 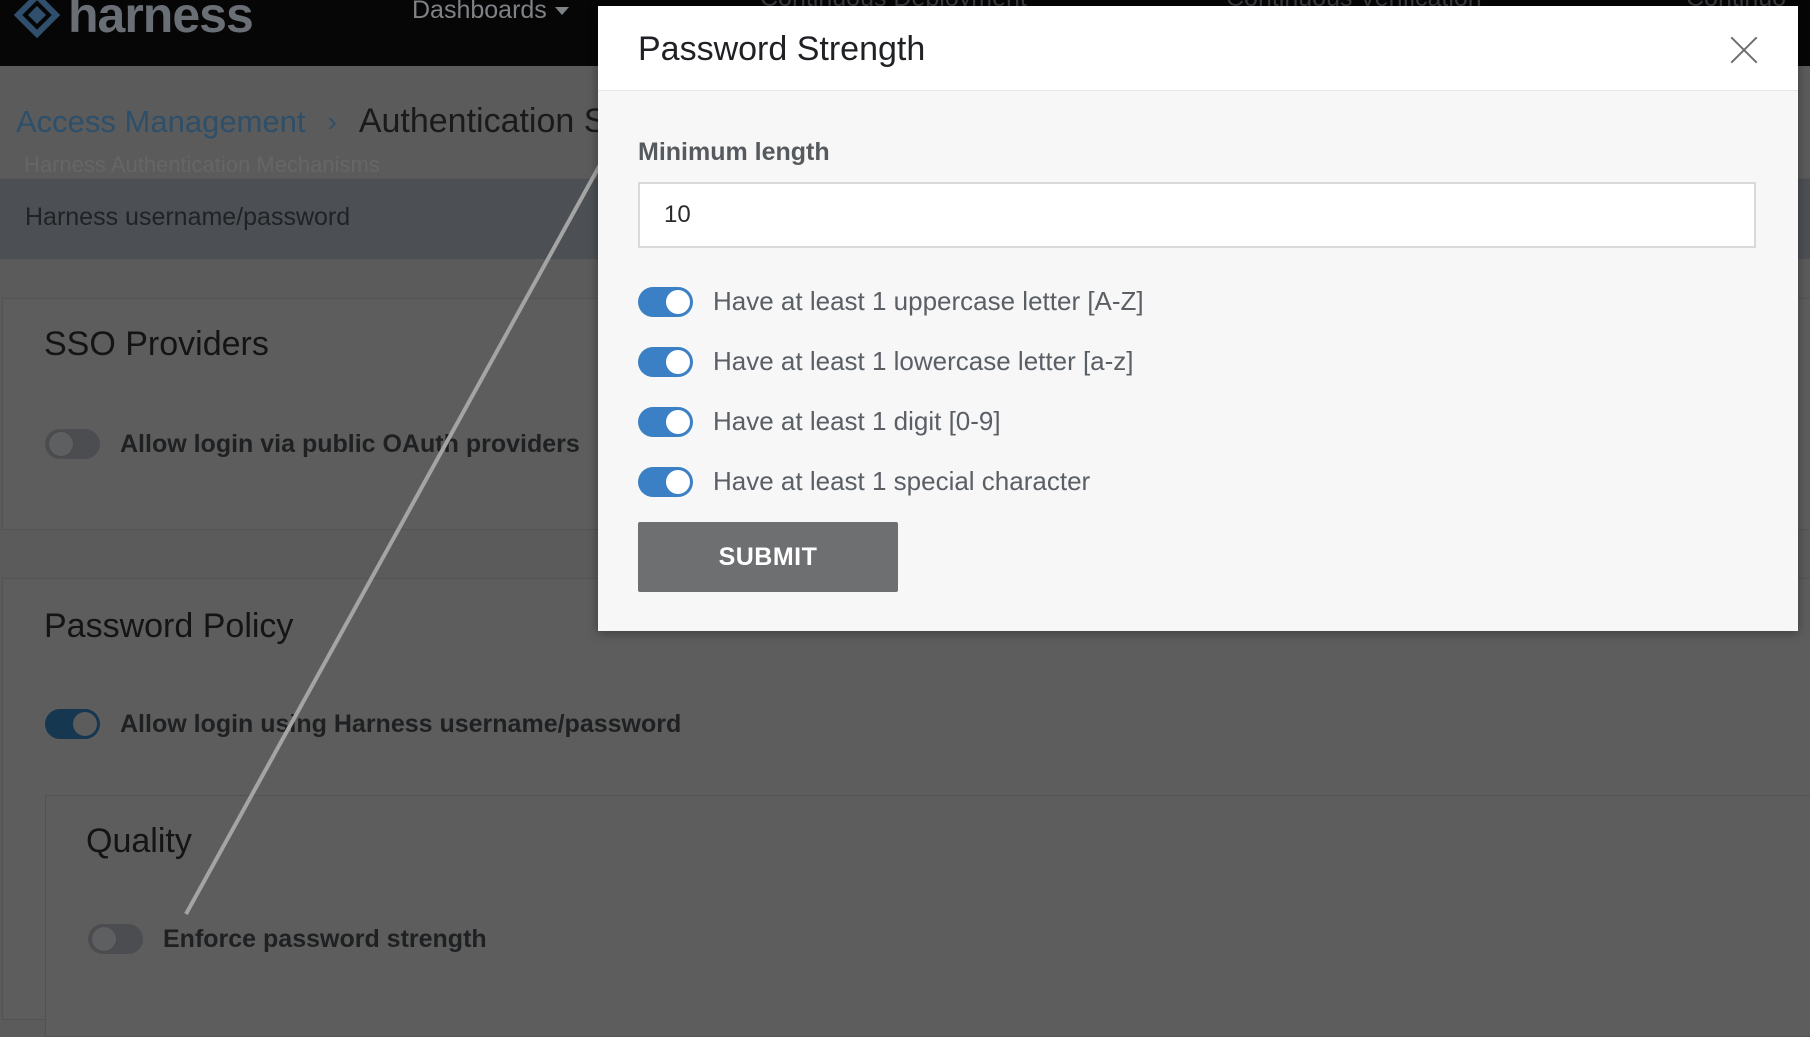 What do you see at coordinates (782, 49) in the screenshot?
I see `modal-title: Password Strength` at bounding box center [782, 49].